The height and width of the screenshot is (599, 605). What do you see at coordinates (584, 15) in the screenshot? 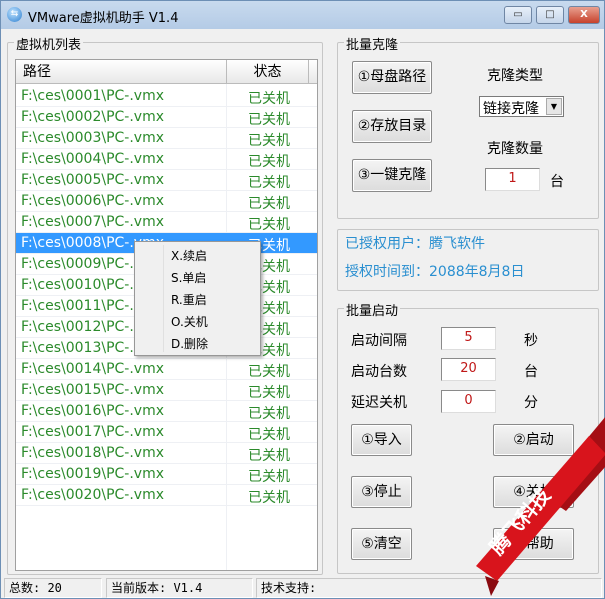
I see `close-button: X` at bounding box center [584, 15].